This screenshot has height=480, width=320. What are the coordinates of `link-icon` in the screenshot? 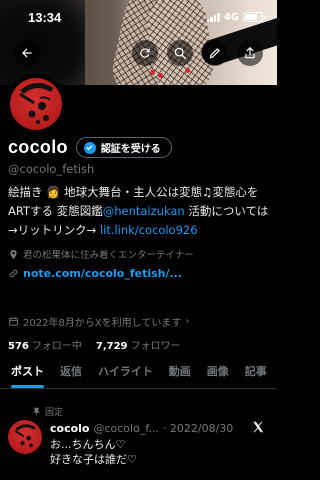 It's located at (13, 273).